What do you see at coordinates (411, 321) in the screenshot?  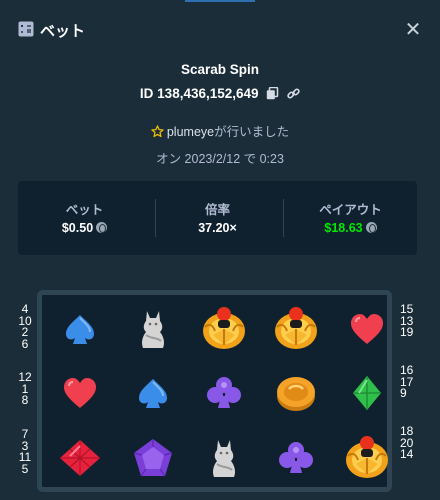 I see `payline-numbers: 15 13 19` at bounding box center [411, 321].